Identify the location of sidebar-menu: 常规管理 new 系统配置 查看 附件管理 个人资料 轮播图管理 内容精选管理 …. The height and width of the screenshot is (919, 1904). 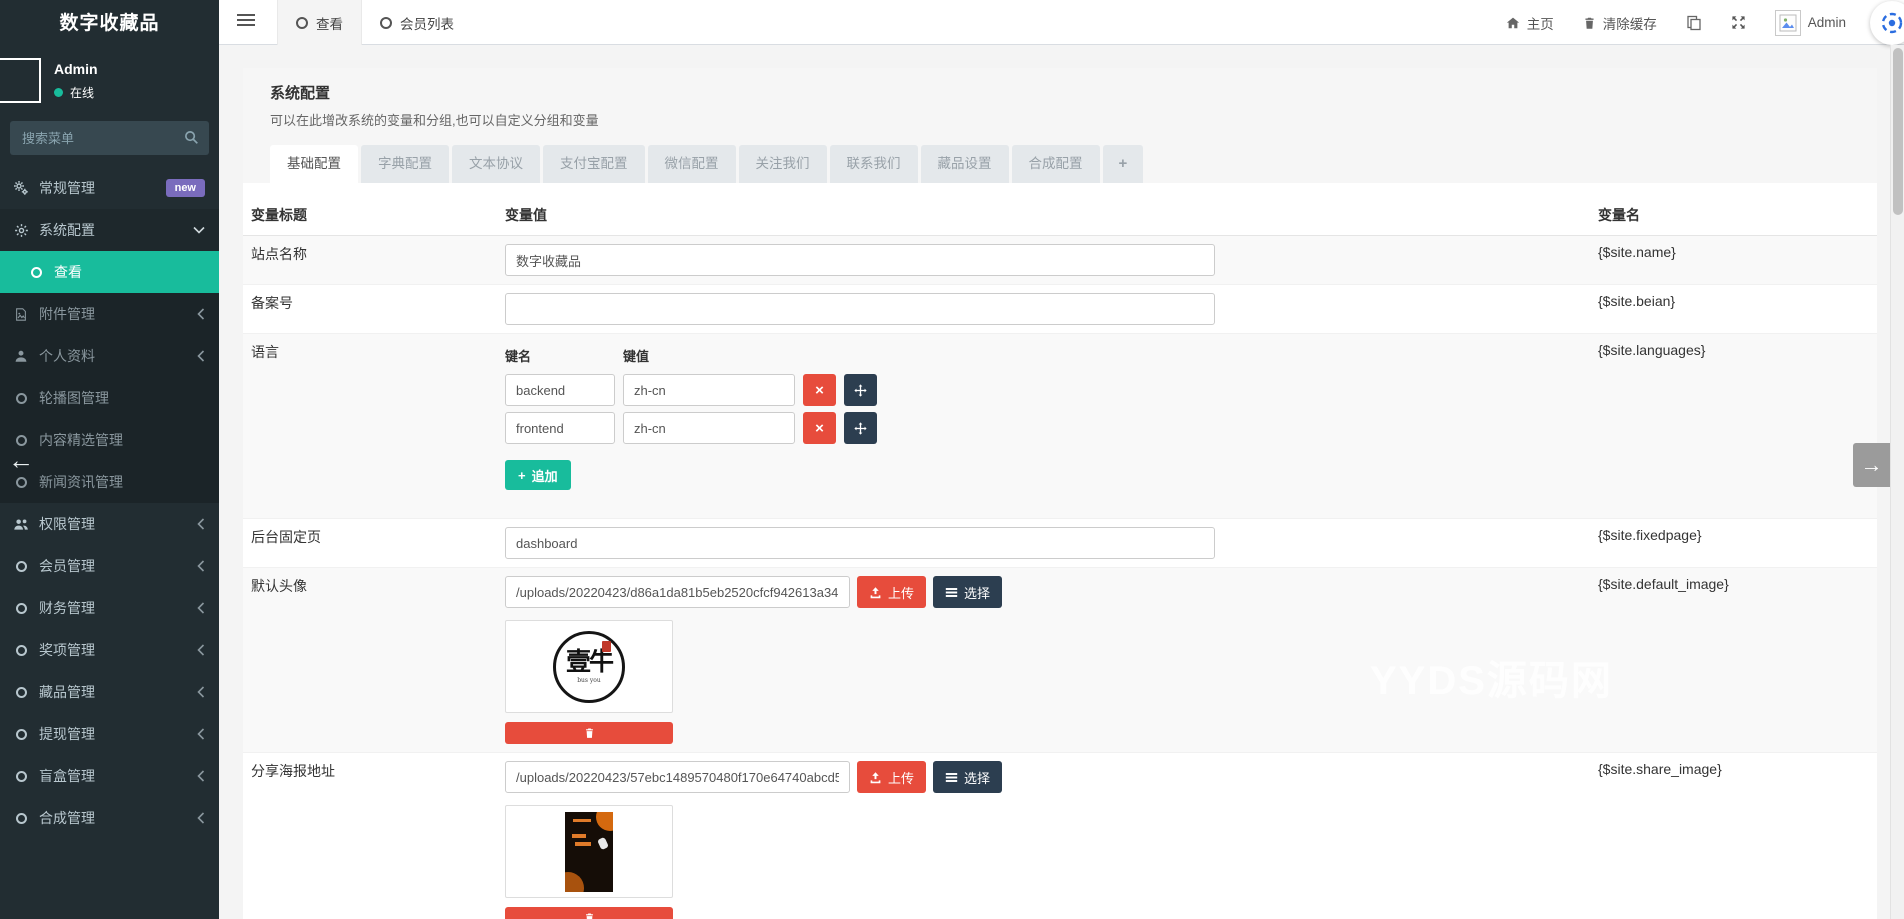
(109, 503).